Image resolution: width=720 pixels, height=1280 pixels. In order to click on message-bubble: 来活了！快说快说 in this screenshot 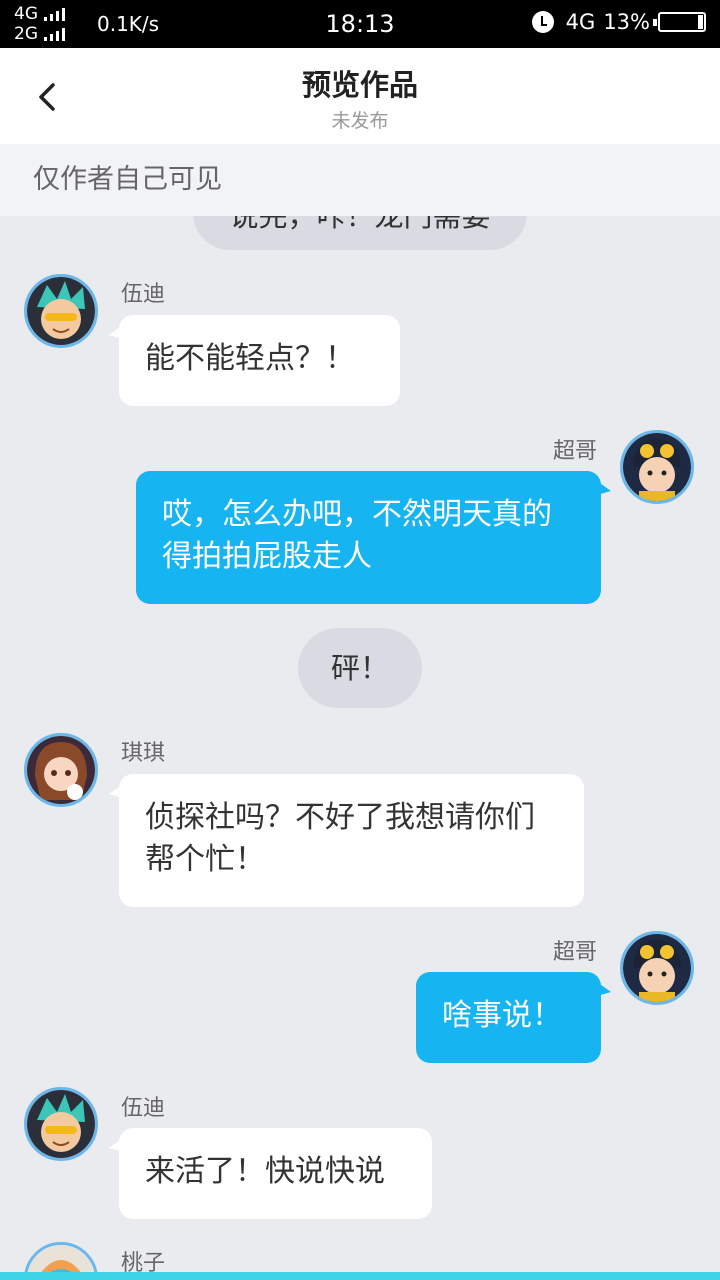, I will do `click(270, 1173)`.